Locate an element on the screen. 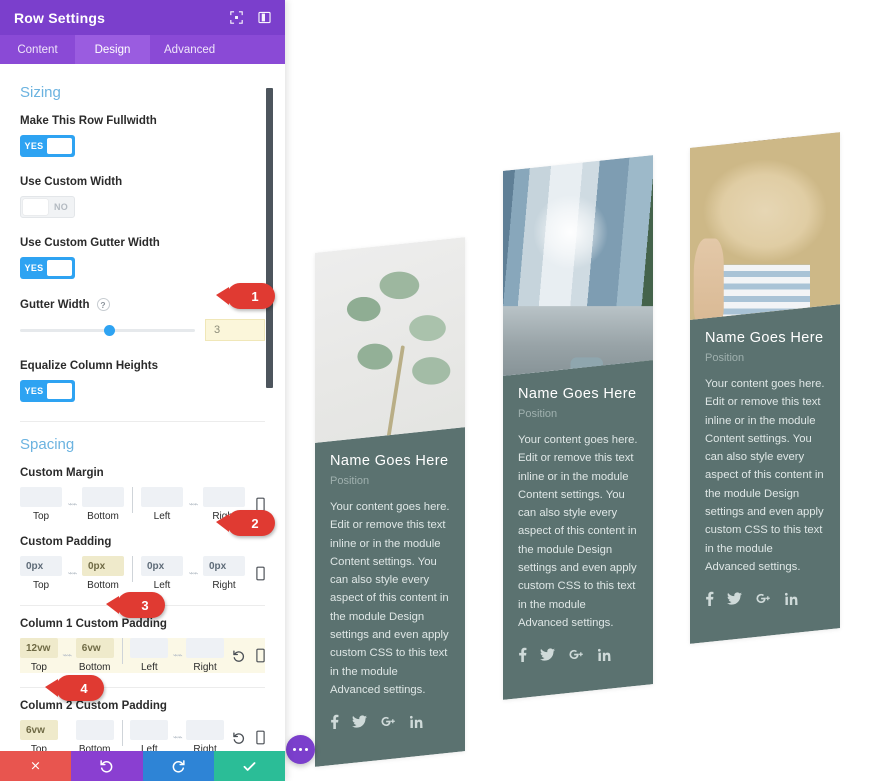 The width and height of the screenshot is (880, 781). col1-padding-right-input is located at coordinates (205, 648).